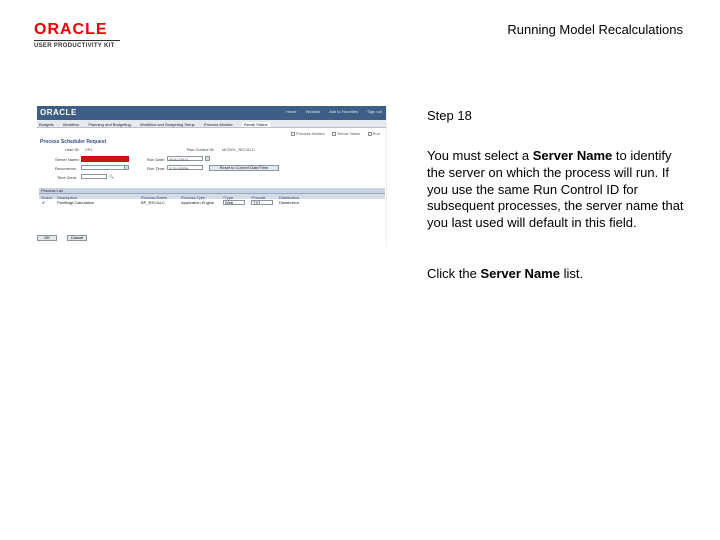 This screenshot has height=540, width=720. I want to click on type-select: Web, so click(234, 202).